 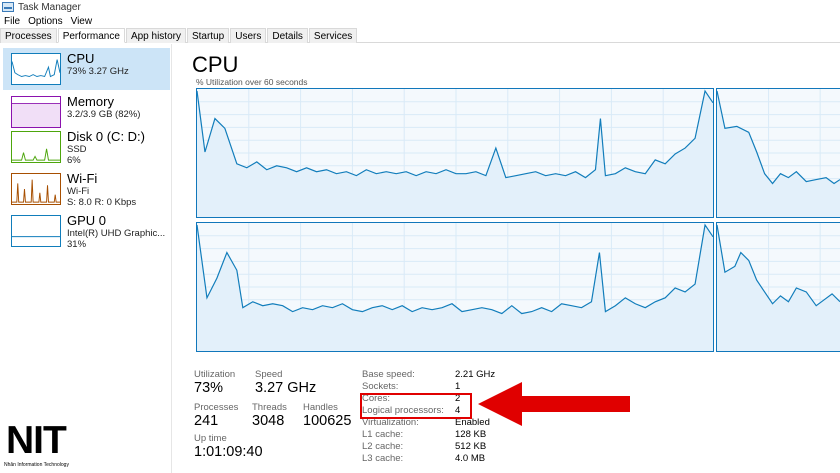 What do you see at coordinates (442, 459) in the screenshot?
I see `spec-row: L3 cache: 4.0 MB` at bounding box center [442, 459].